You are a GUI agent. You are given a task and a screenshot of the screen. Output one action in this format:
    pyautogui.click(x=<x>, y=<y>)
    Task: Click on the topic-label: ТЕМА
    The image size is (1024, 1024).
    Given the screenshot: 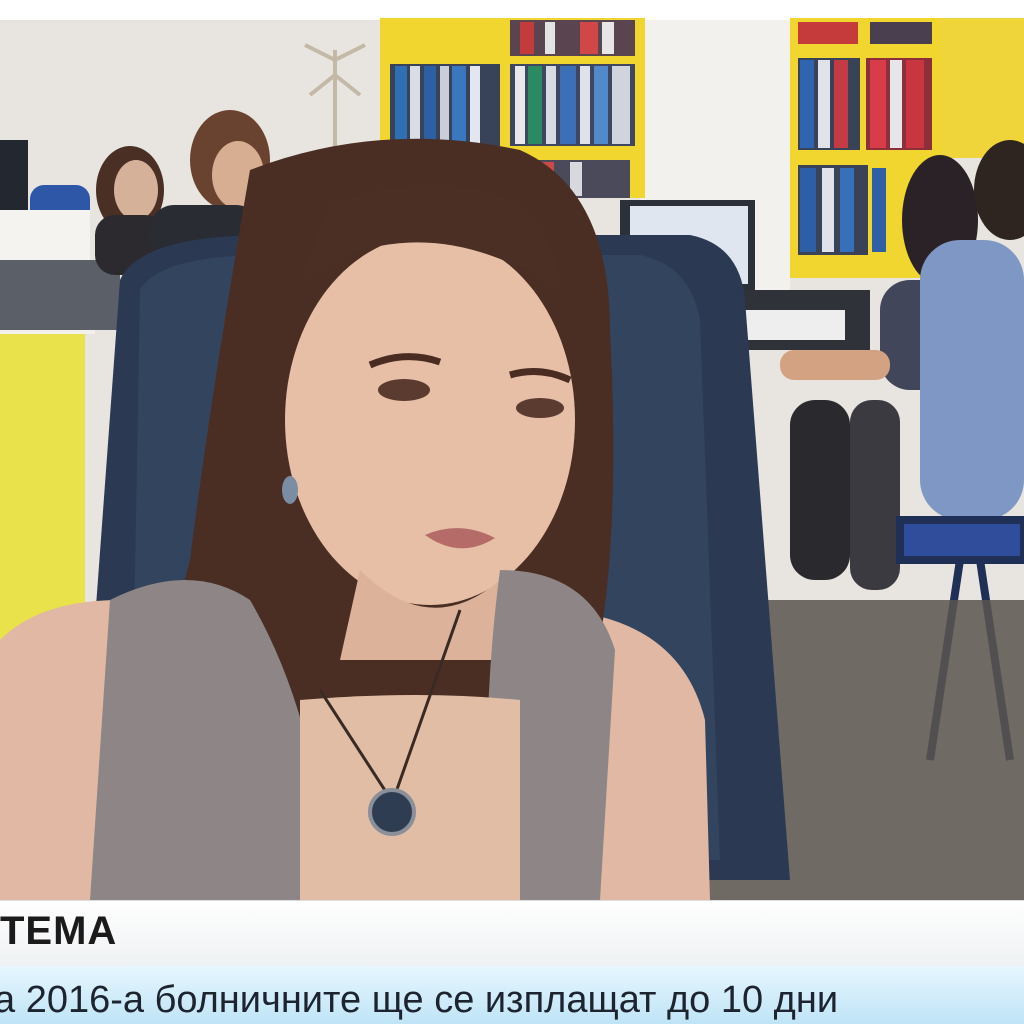 What is the action you would take?
    pyautogui.click(x=59, y=931)
    